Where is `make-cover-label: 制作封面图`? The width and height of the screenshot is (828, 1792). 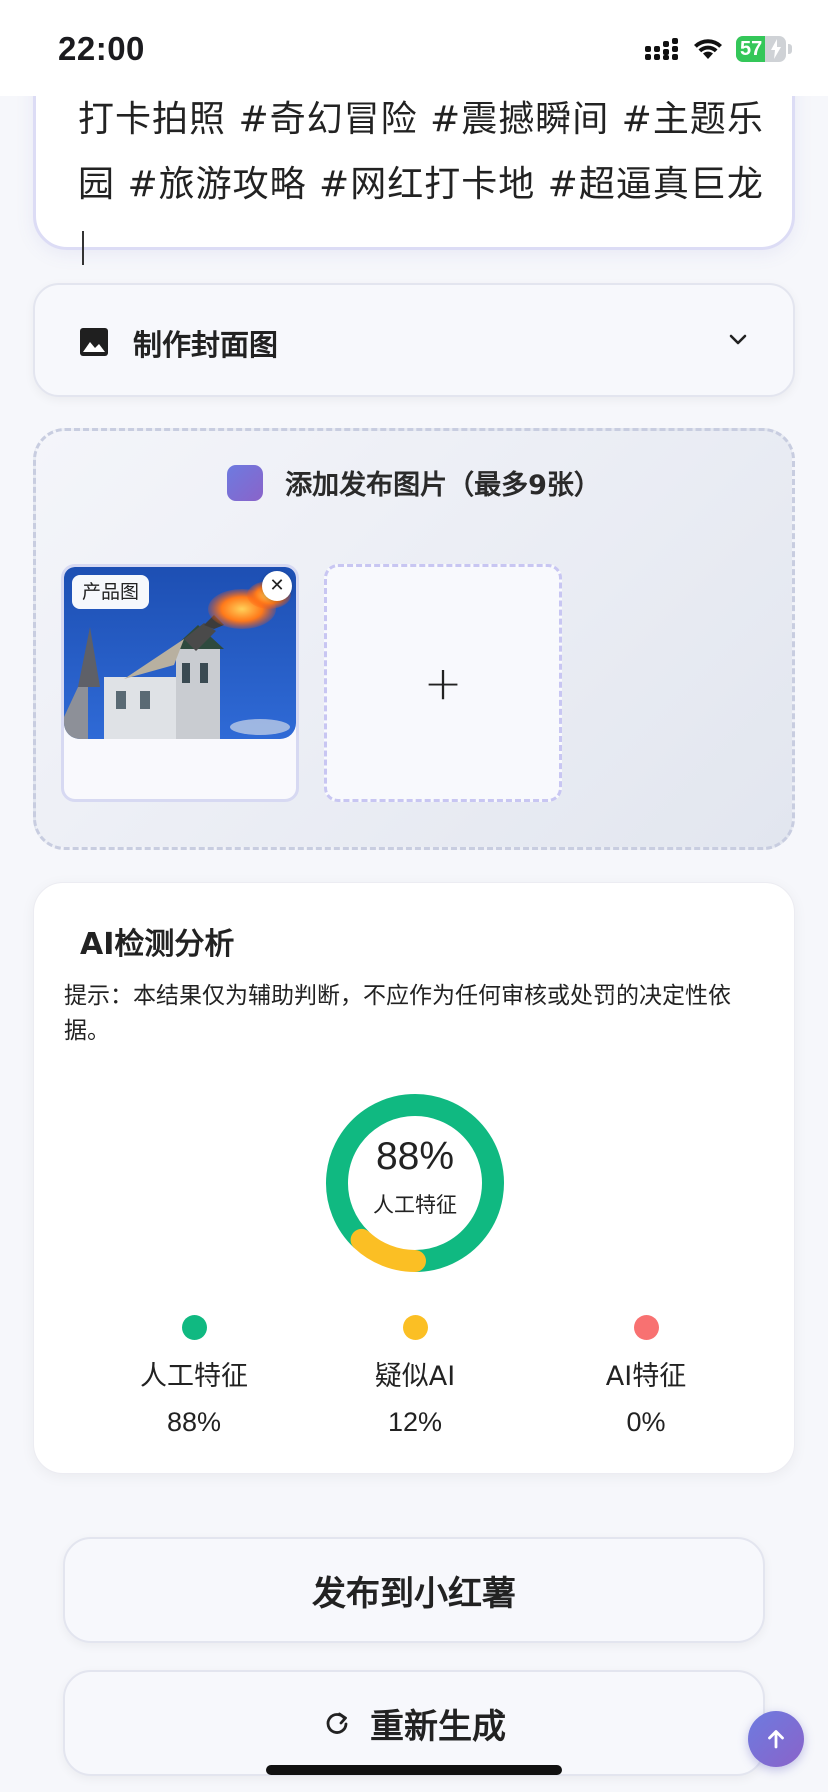
make-cover-label: 制作封面图 is located at coordinates (206, 345).